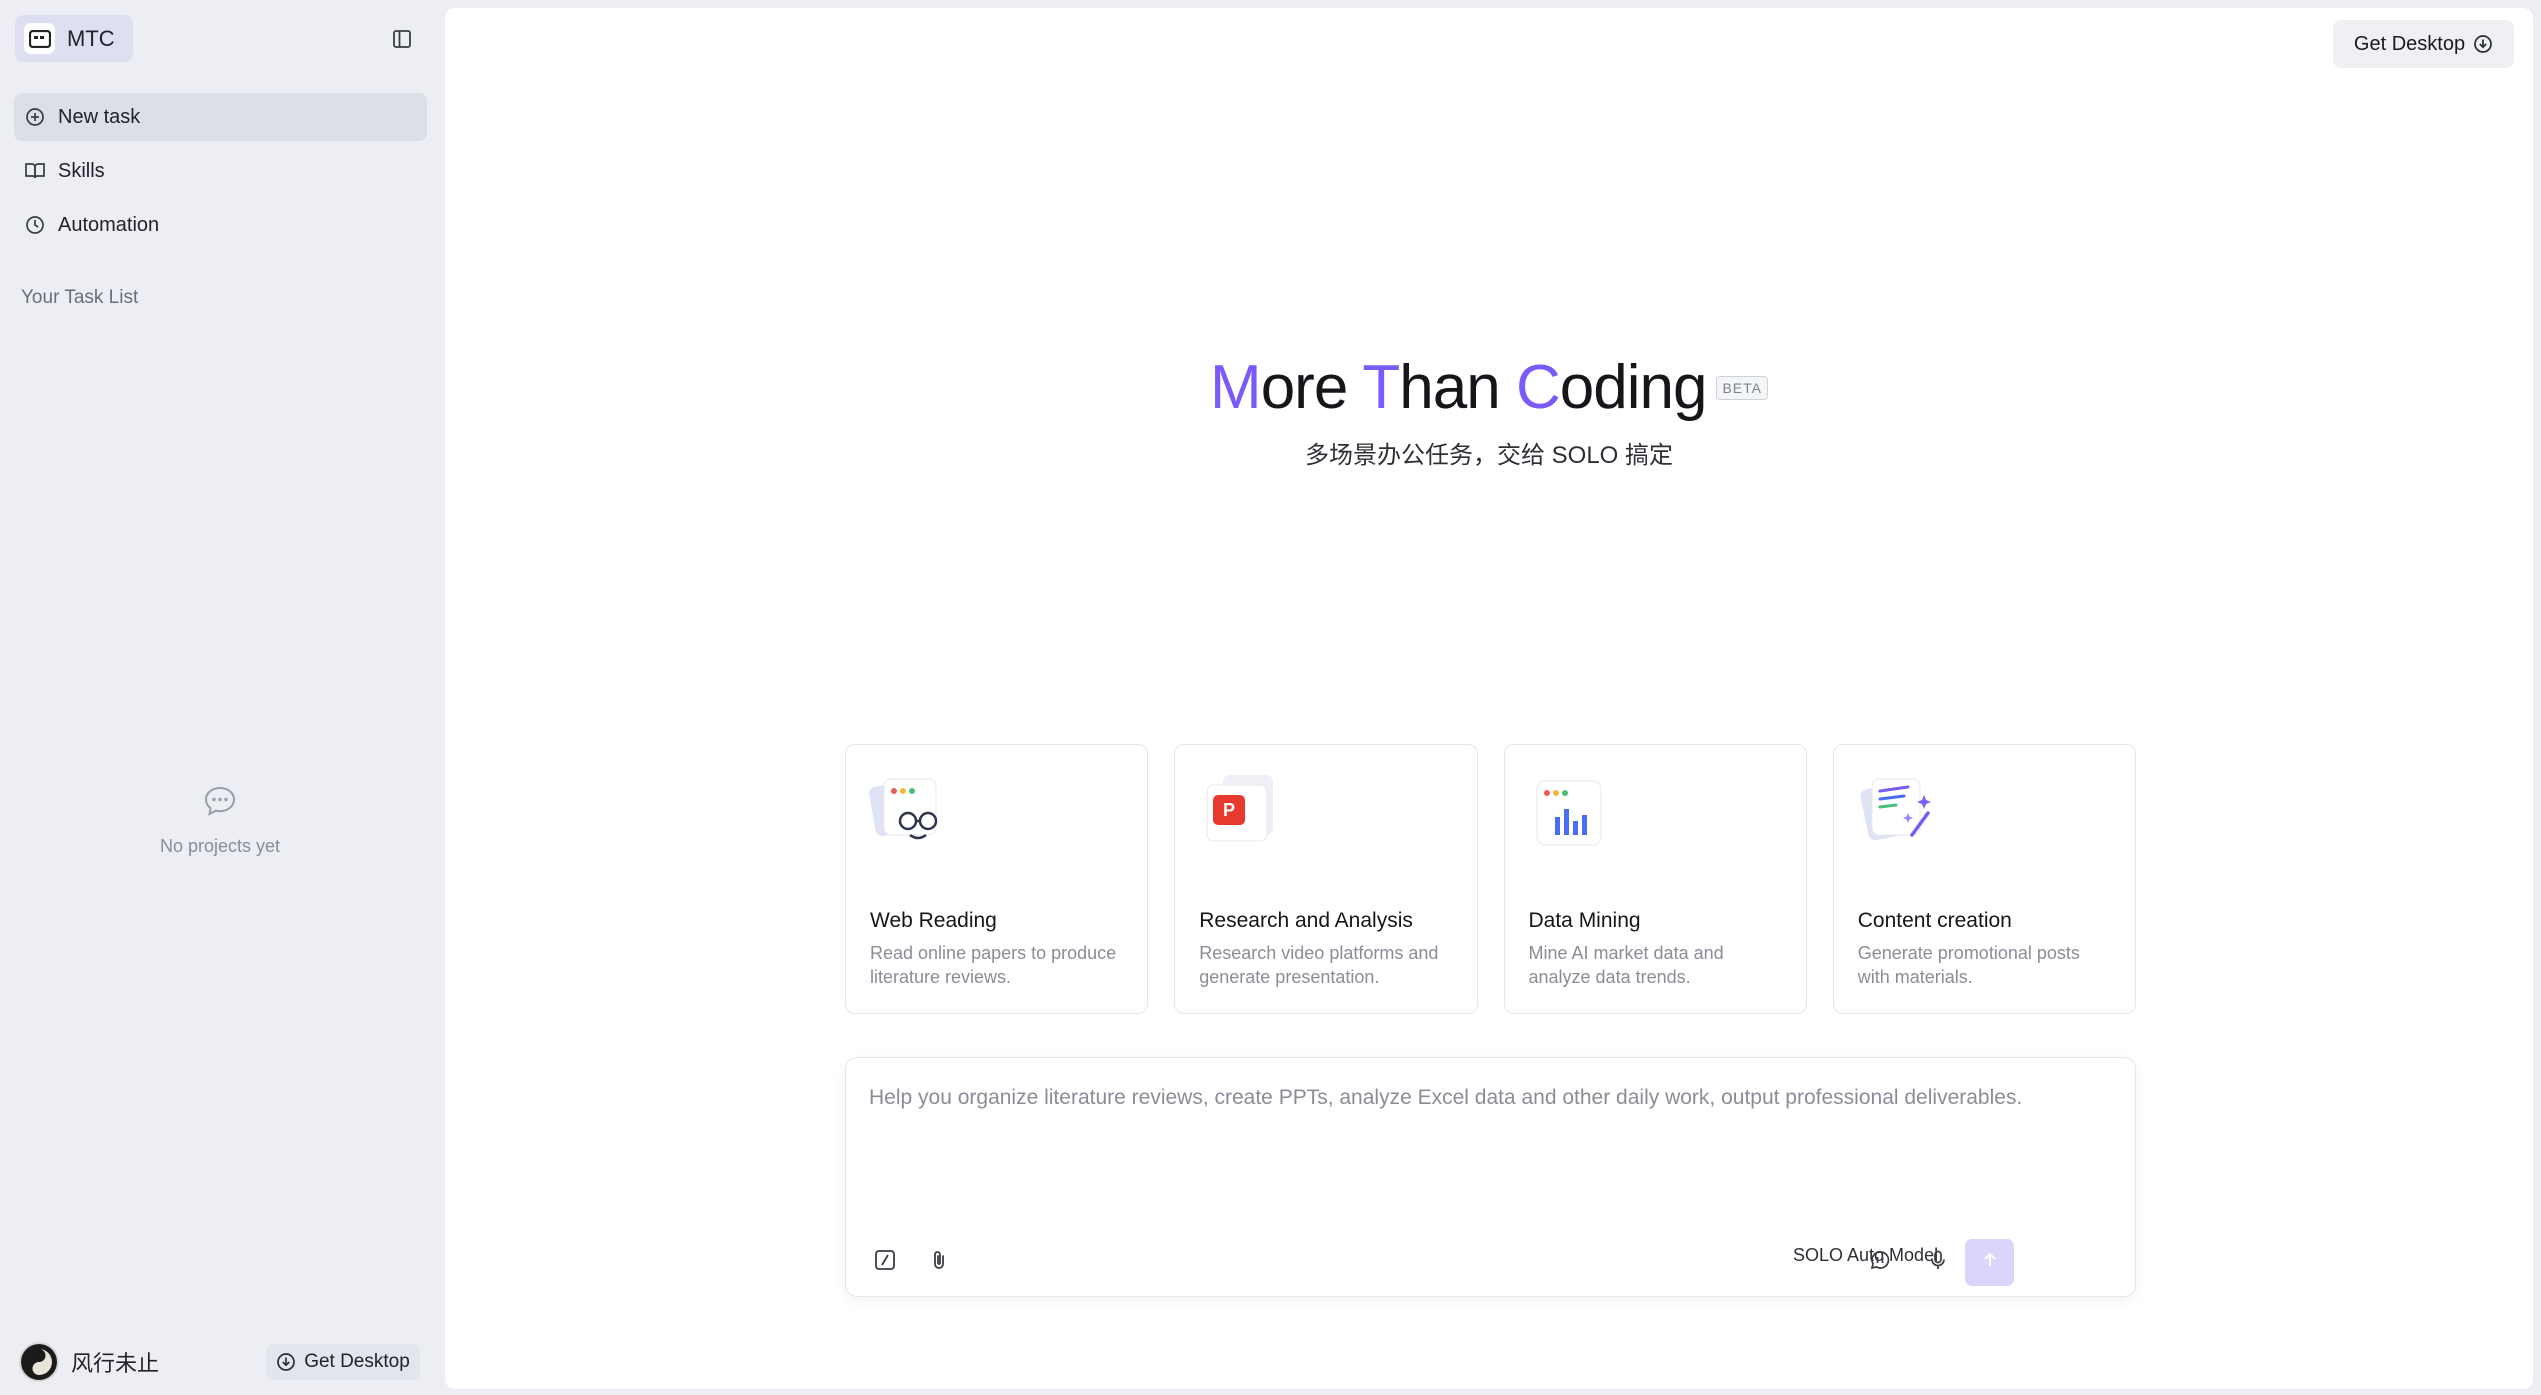  Describe the element at coordinates (1938, 1260) in the screenshot. I see `microphone-icon` at that location.